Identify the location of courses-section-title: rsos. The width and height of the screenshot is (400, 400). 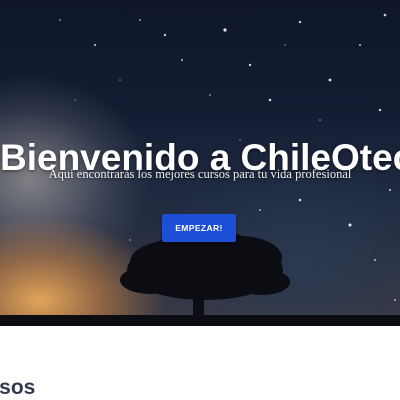
(18, 387).